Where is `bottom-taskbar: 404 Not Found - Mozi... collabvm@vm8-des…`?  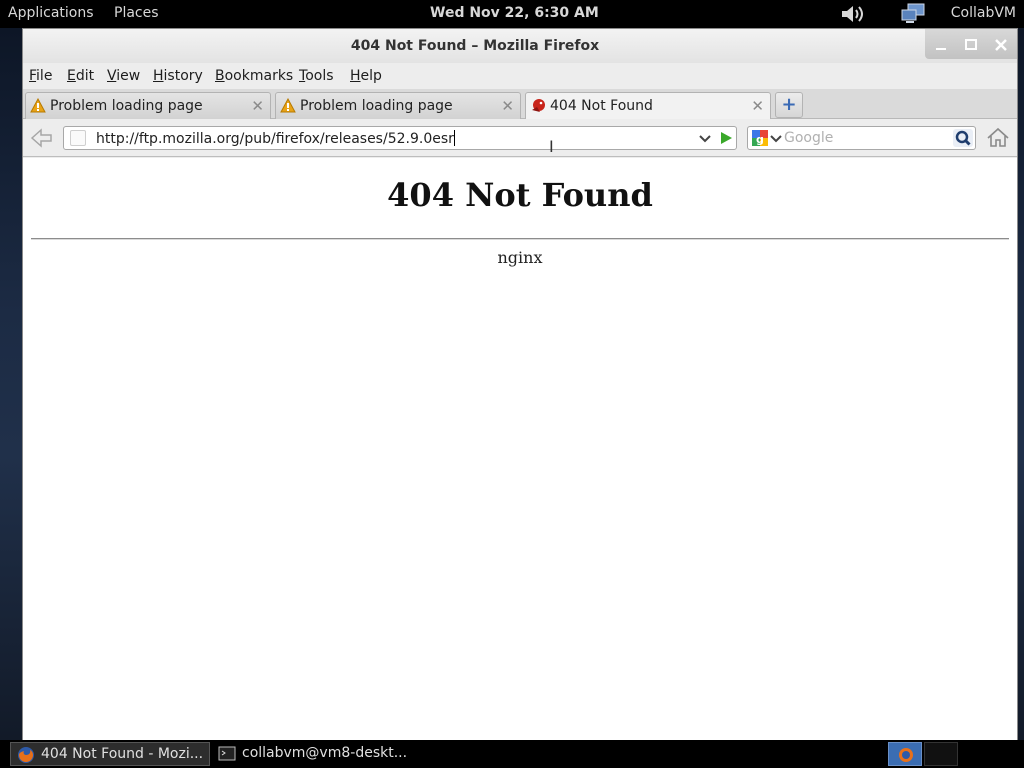 bottom-taskbar: 404 Not Found - Mozi... collabvm@vm8-des… is located at coordinates (512, 754).